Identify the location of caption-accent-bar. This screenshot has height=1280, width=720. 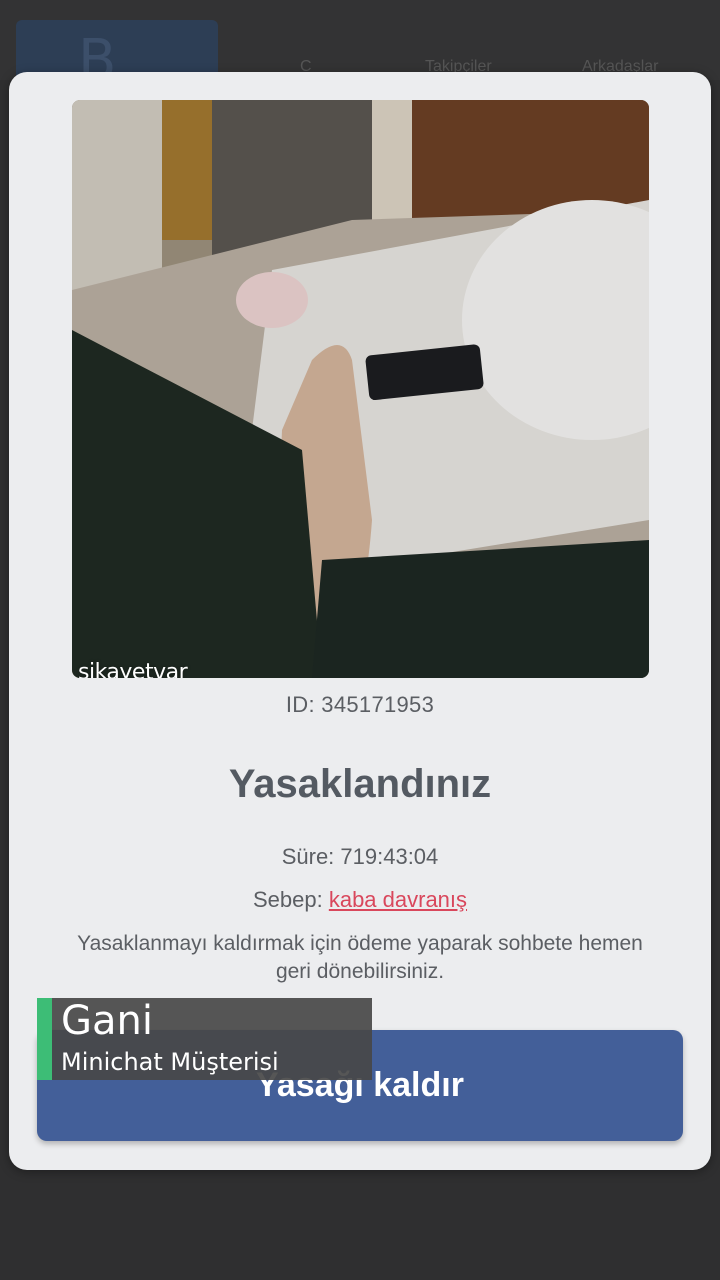
(44, 1039).